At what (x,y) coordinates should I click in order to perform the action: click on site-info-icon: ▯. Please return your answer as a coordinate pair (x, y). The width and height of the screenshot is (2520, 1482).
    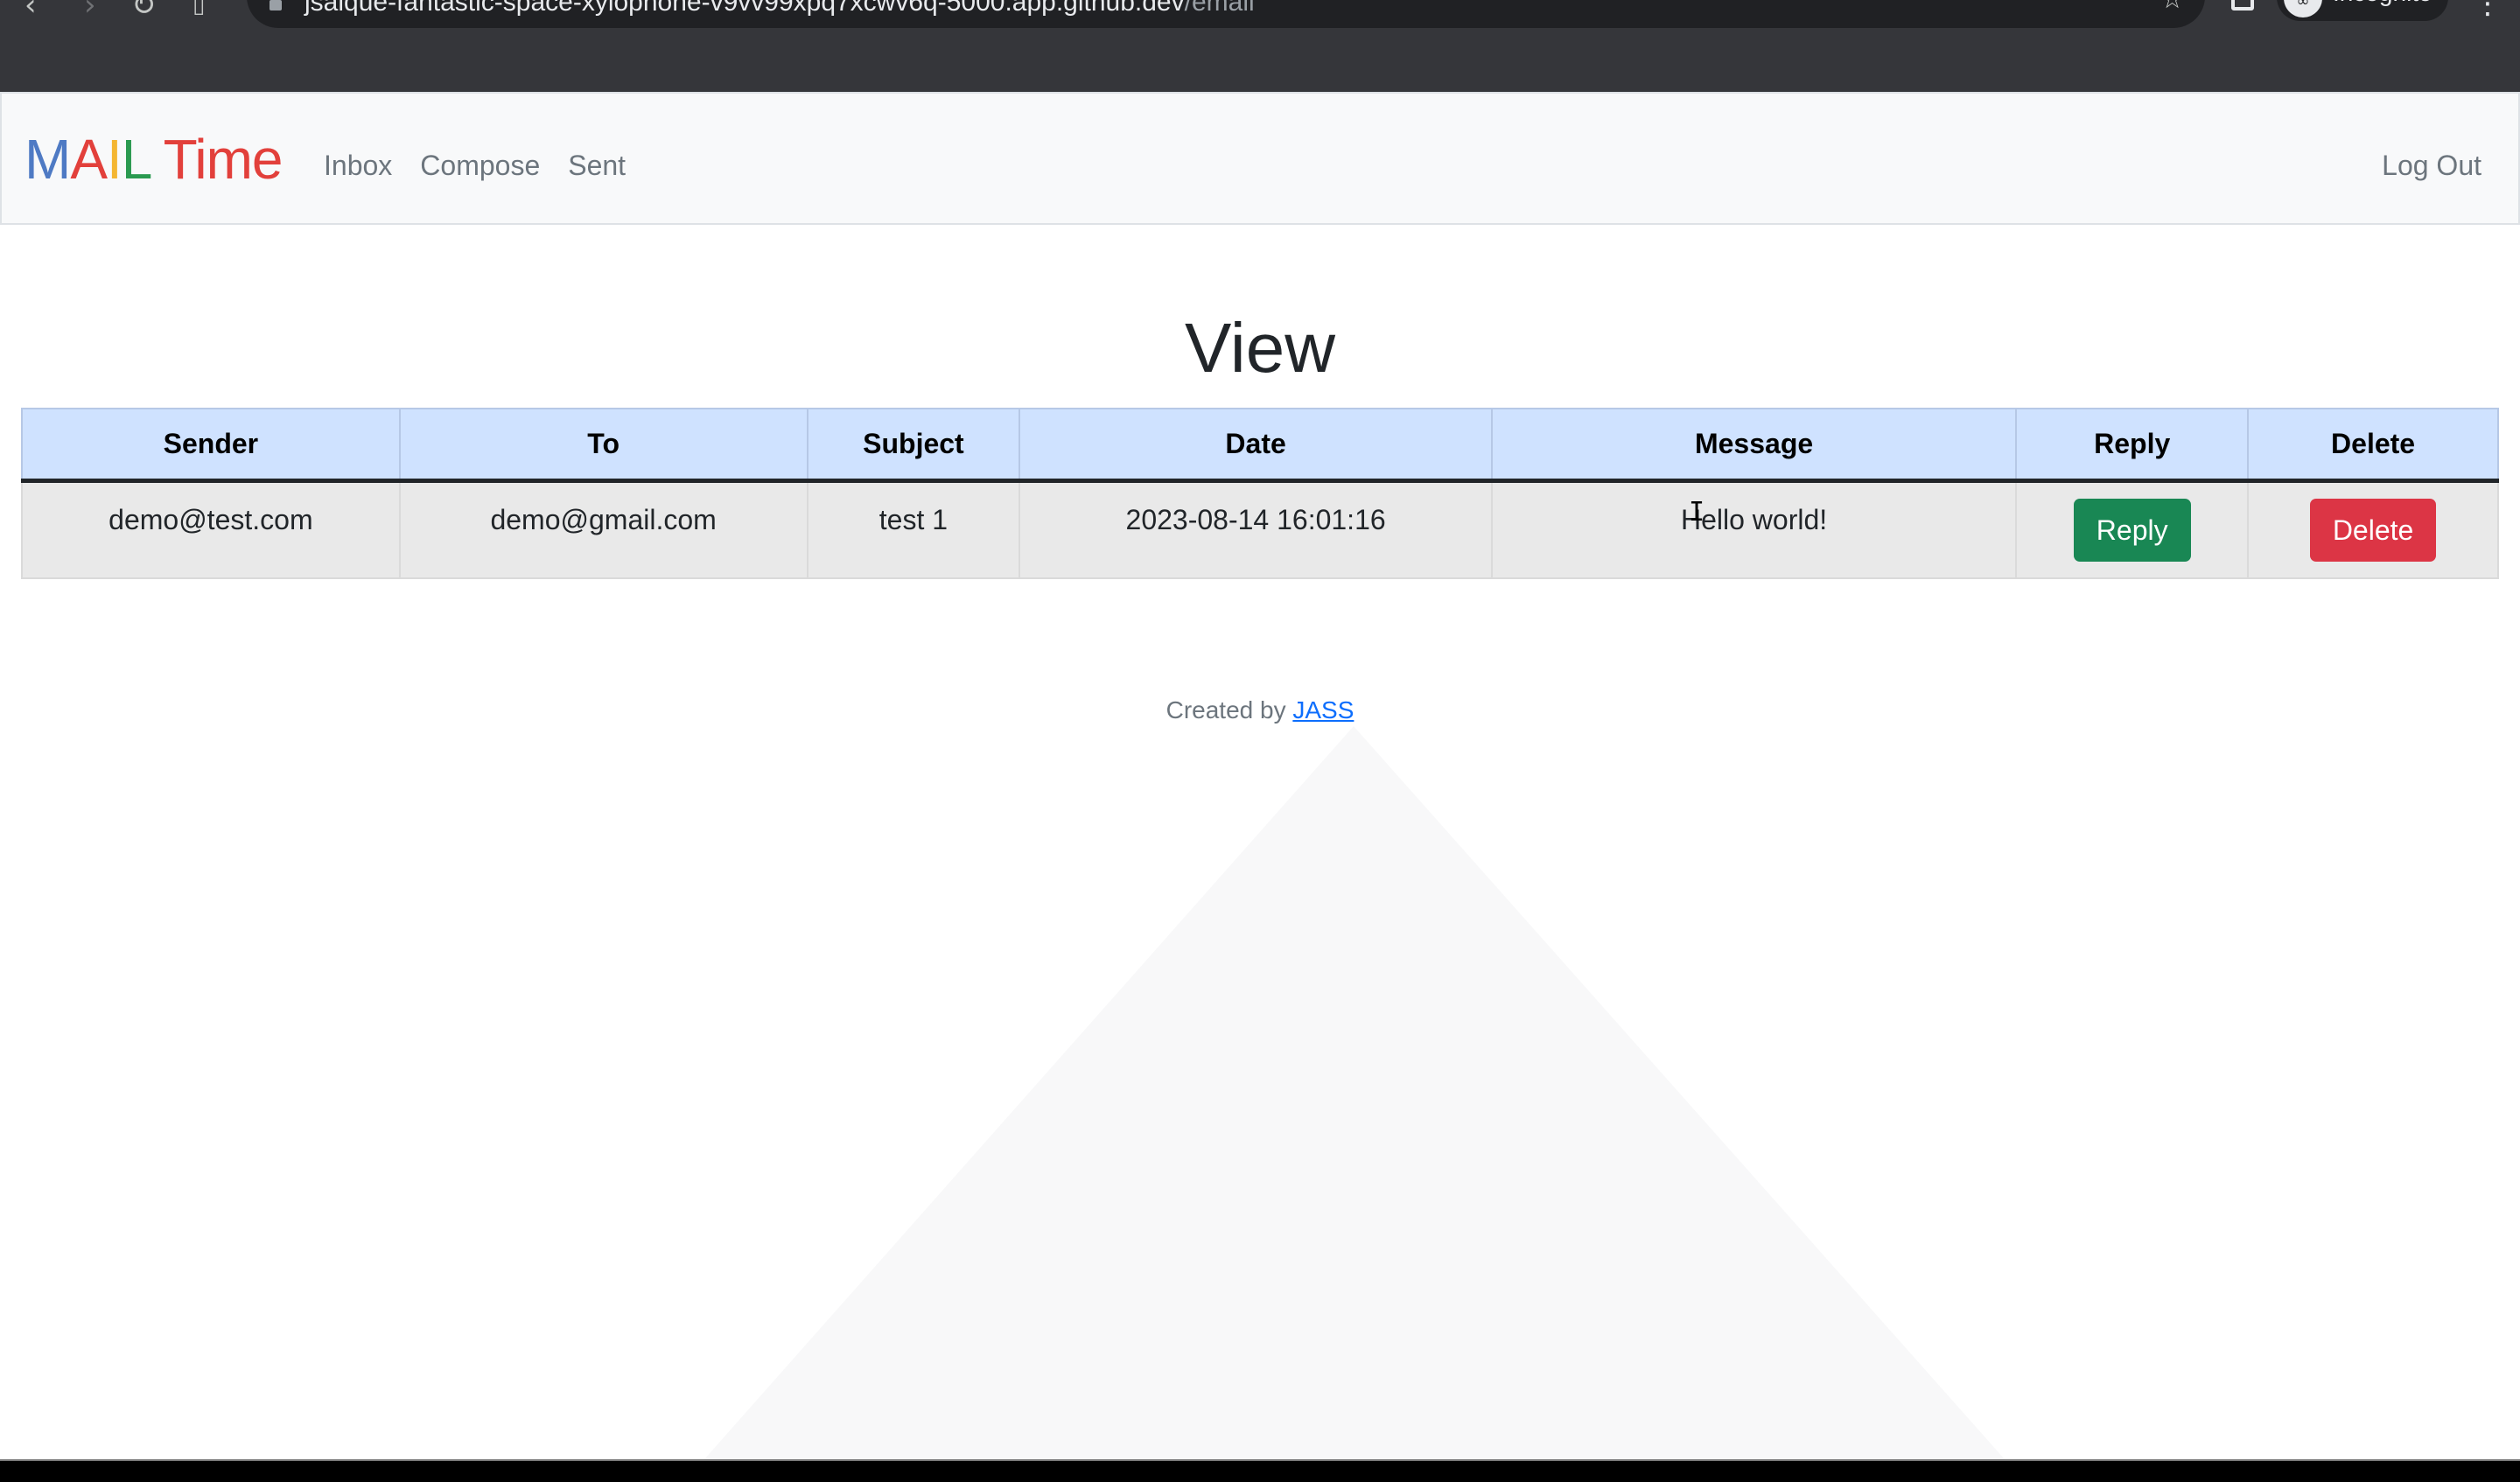
    Looking at the image, I should click on (198, 11).